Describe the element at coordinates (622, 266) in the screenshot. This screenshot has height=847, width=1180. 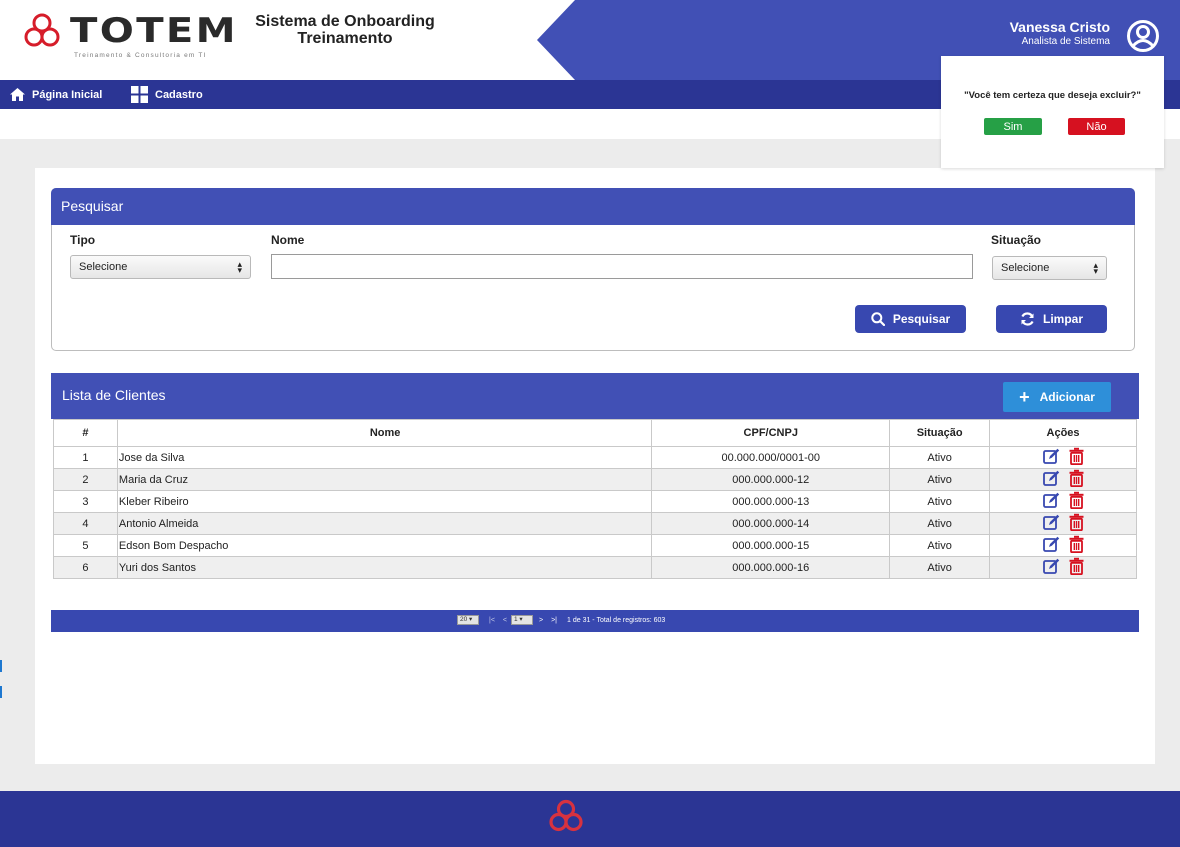
I see `nome-input` at that location.